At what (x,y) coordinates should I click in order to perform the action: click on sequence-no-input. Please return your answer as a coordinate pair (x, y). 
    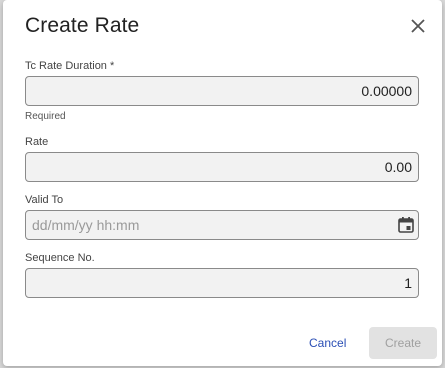
    Looking at the image, I should click on (222, 283).